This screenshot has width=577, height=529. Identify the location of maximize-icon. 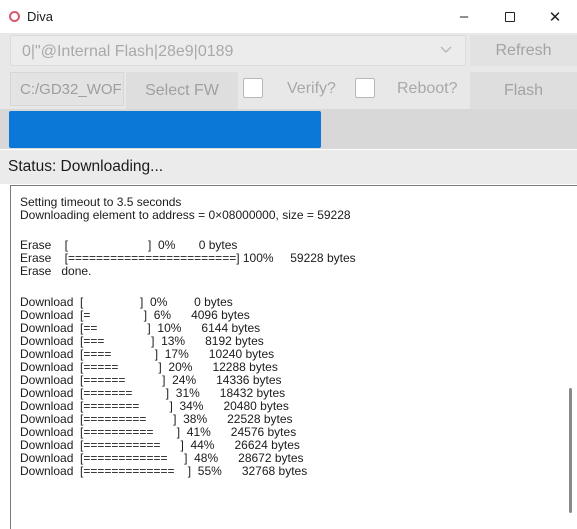
(510, 16).